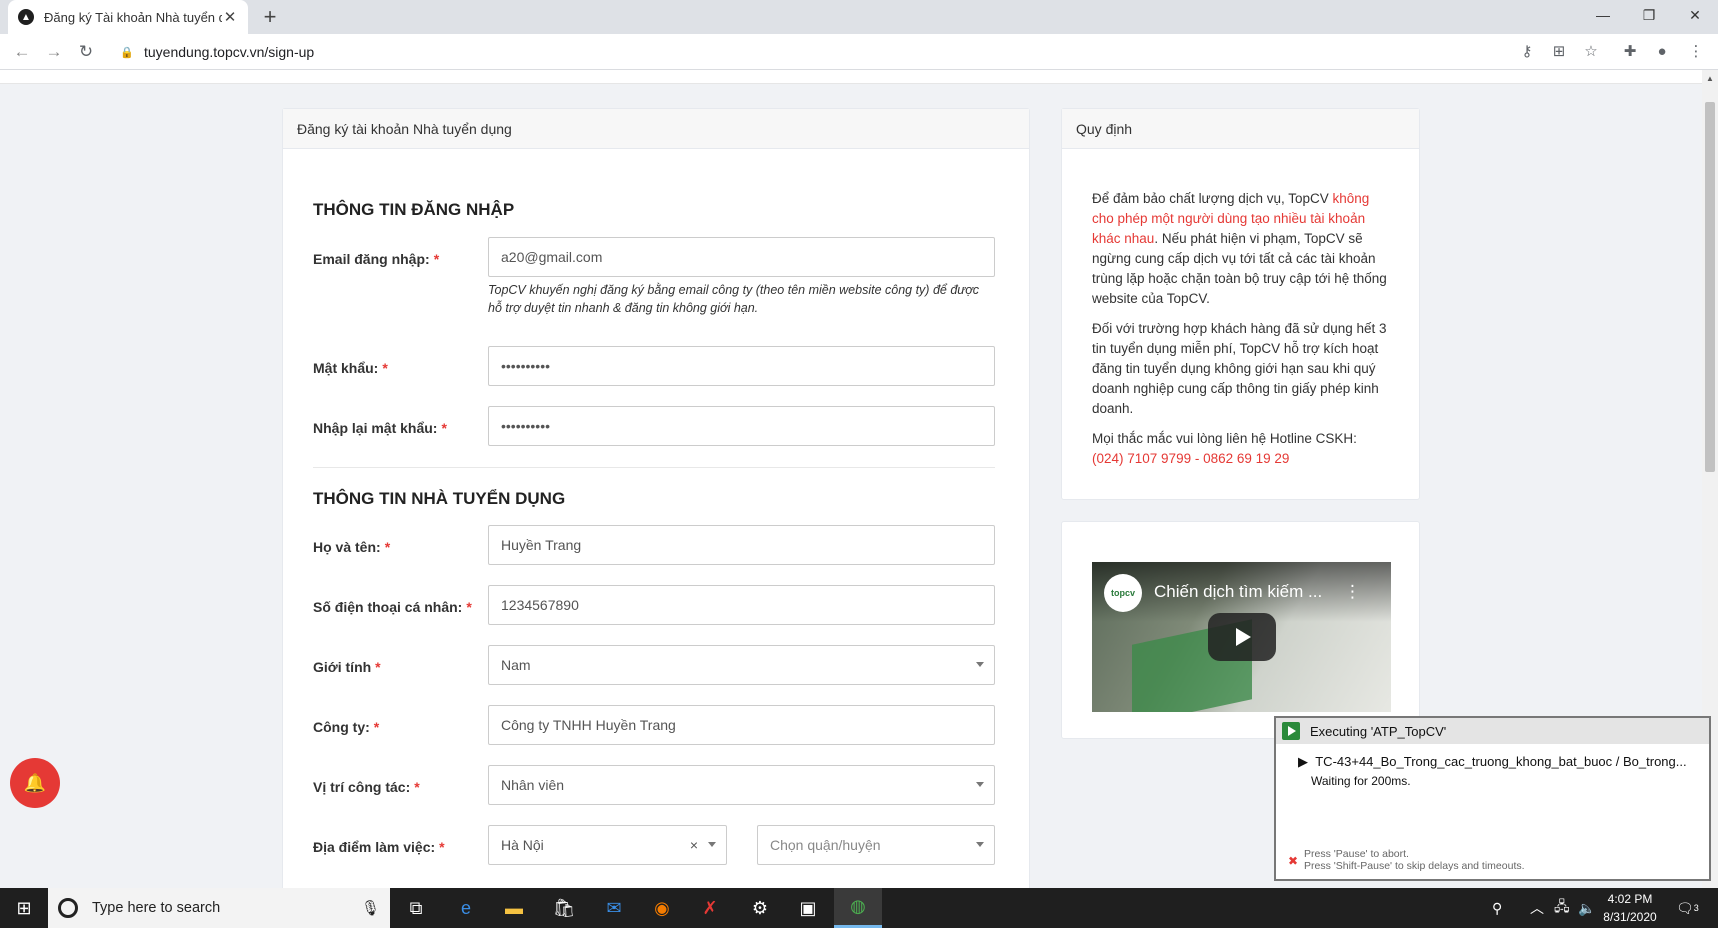 This screenshot has height=928, width=1718. What do you see at coordinates (1240, 129) in the screenshot?
I see `rules-card-header: Quy định` at bounding box center [1240, 129].